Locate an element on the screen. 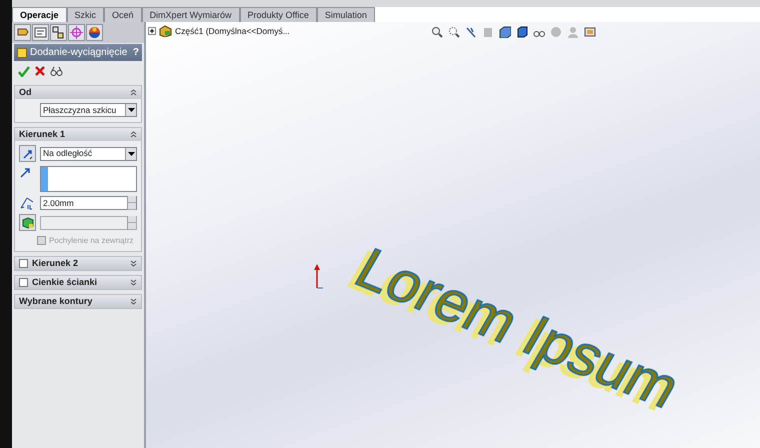 The height and width of the screenshot is (448, 760). depth-field: 2.00mm is located at coordinates (88, 203).